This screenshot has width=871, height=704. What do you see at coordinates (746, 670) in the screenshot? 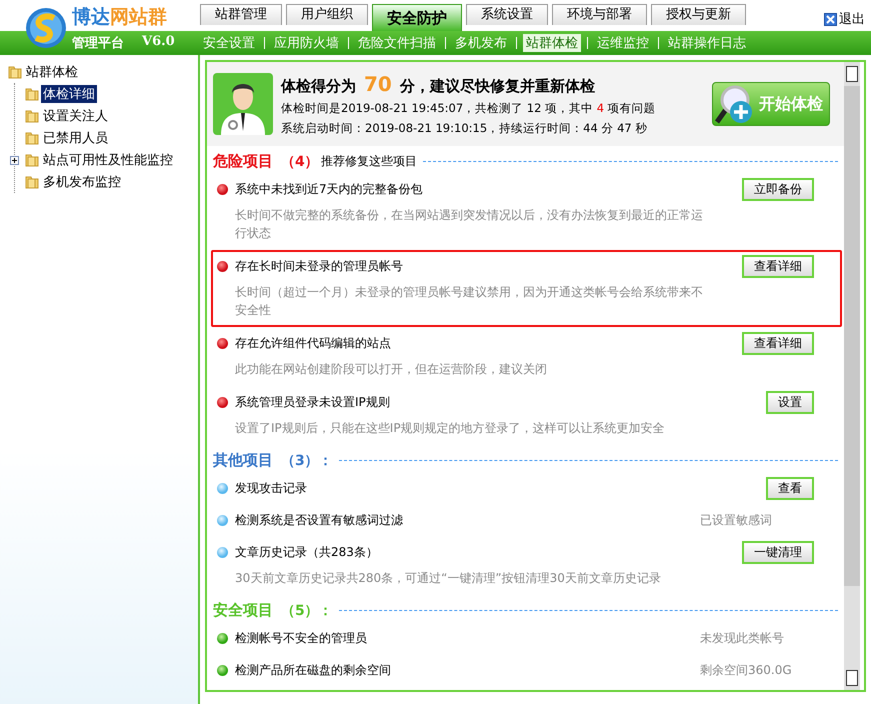
I see `status-text: 剩余空间360.0G` at bounding box center [746, 670].